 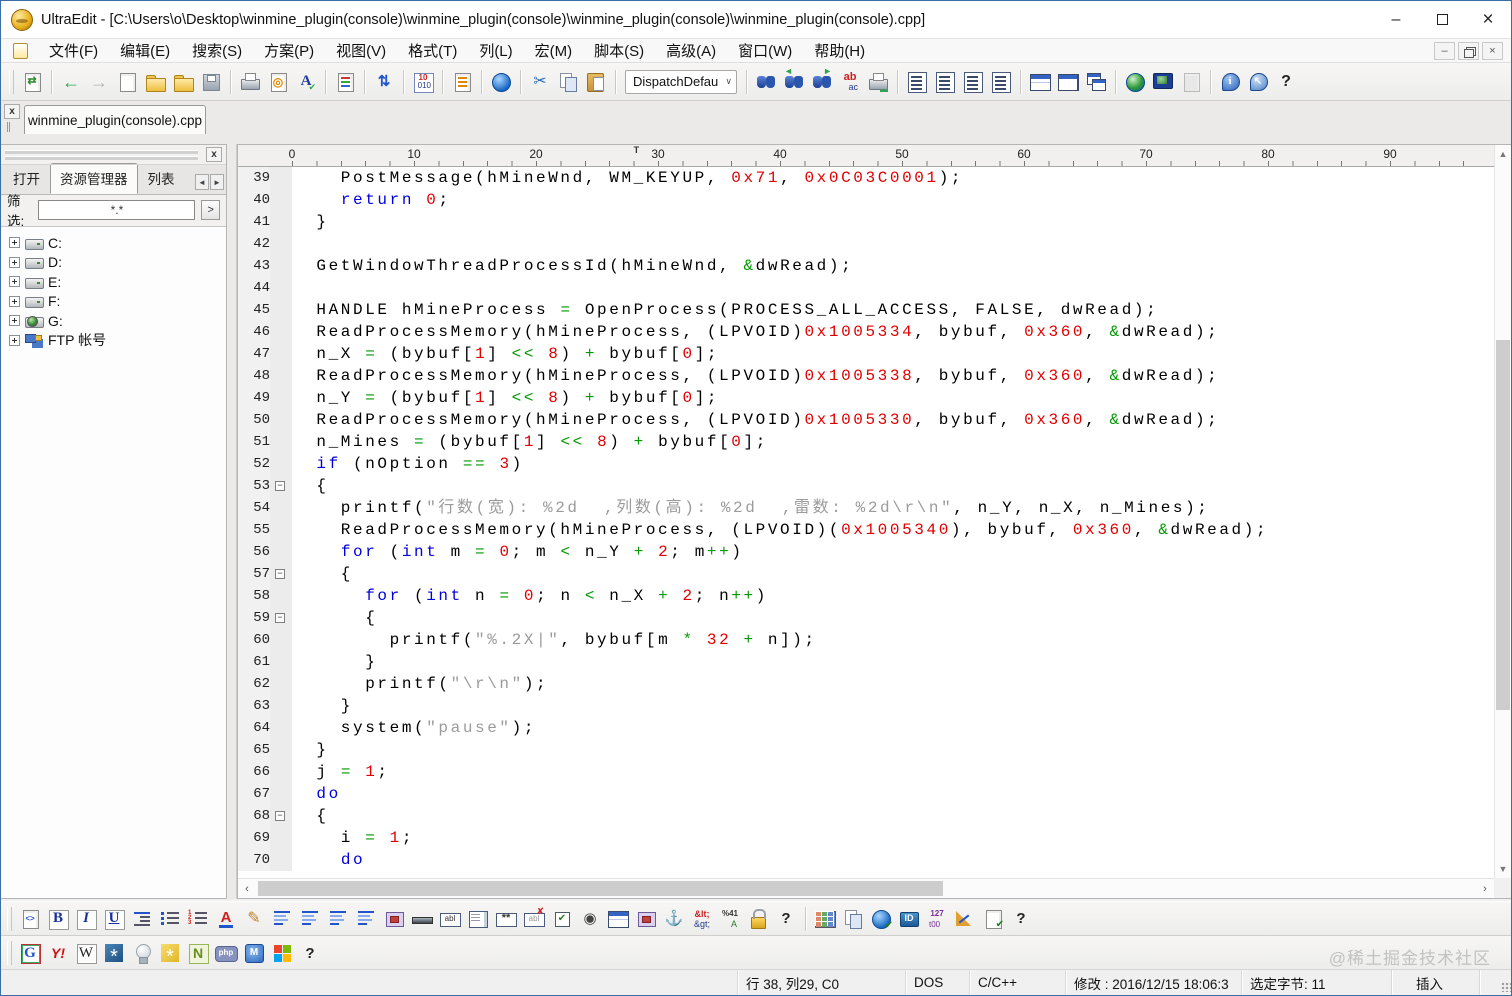 What do you see at coordinates (384, 82) in the screenshot?
I see `sort-icon: ⇅` at bounding box center [384, 82].